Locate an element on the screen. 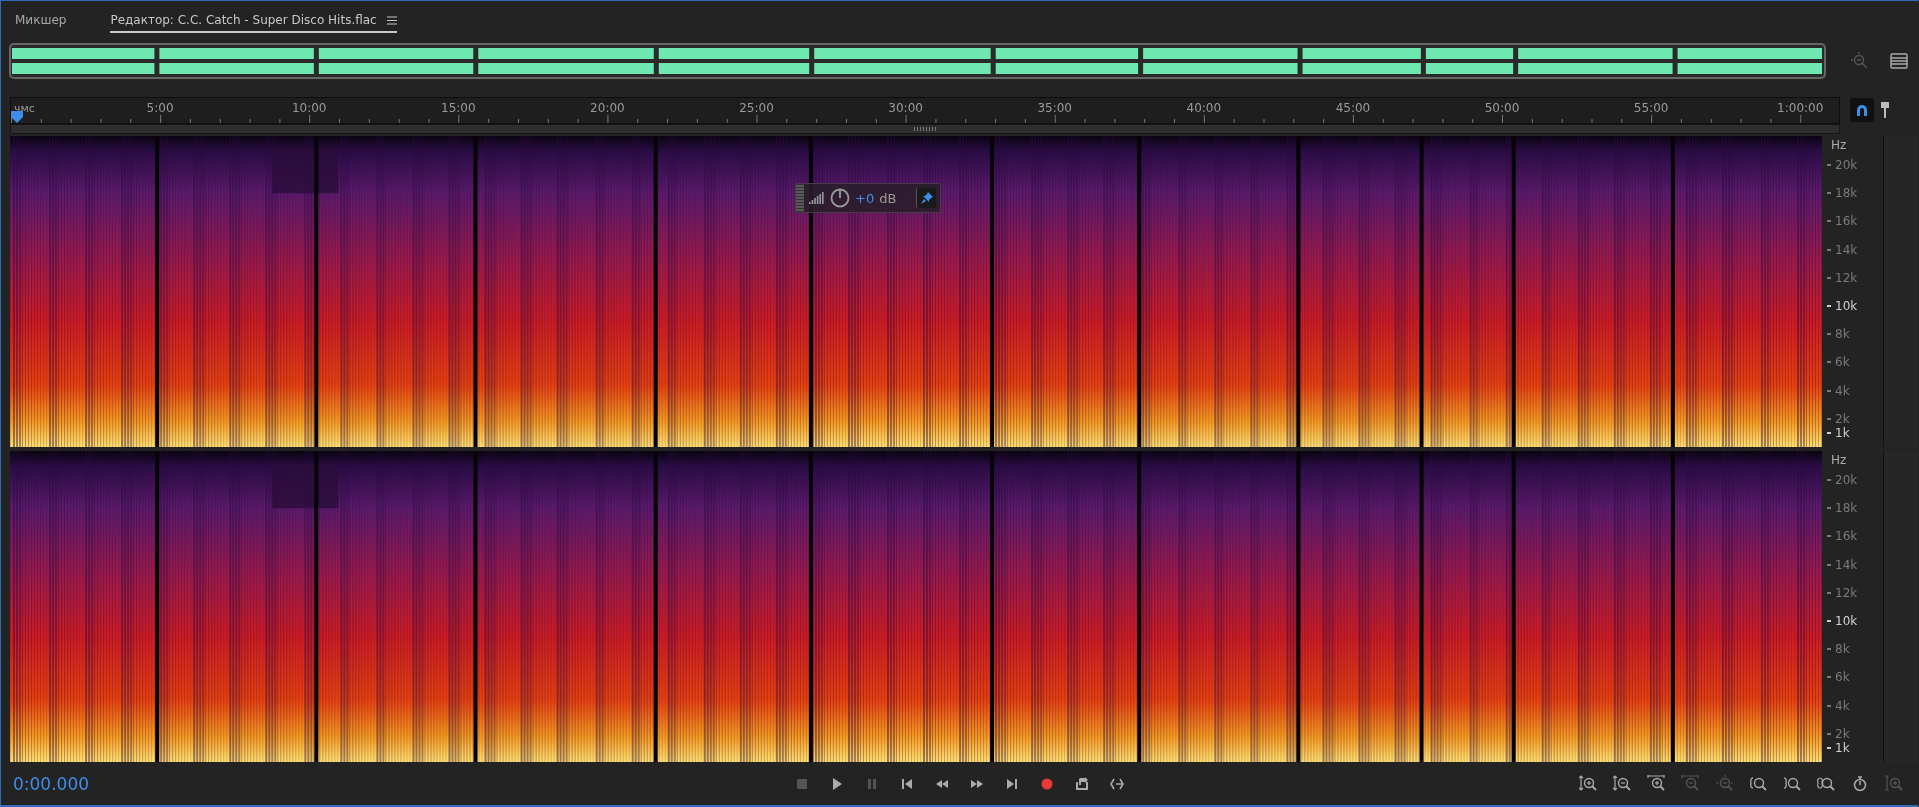 This screenshot has width=1919, height=807. time-label: 55:00 is located at coordinates (1651, 108).